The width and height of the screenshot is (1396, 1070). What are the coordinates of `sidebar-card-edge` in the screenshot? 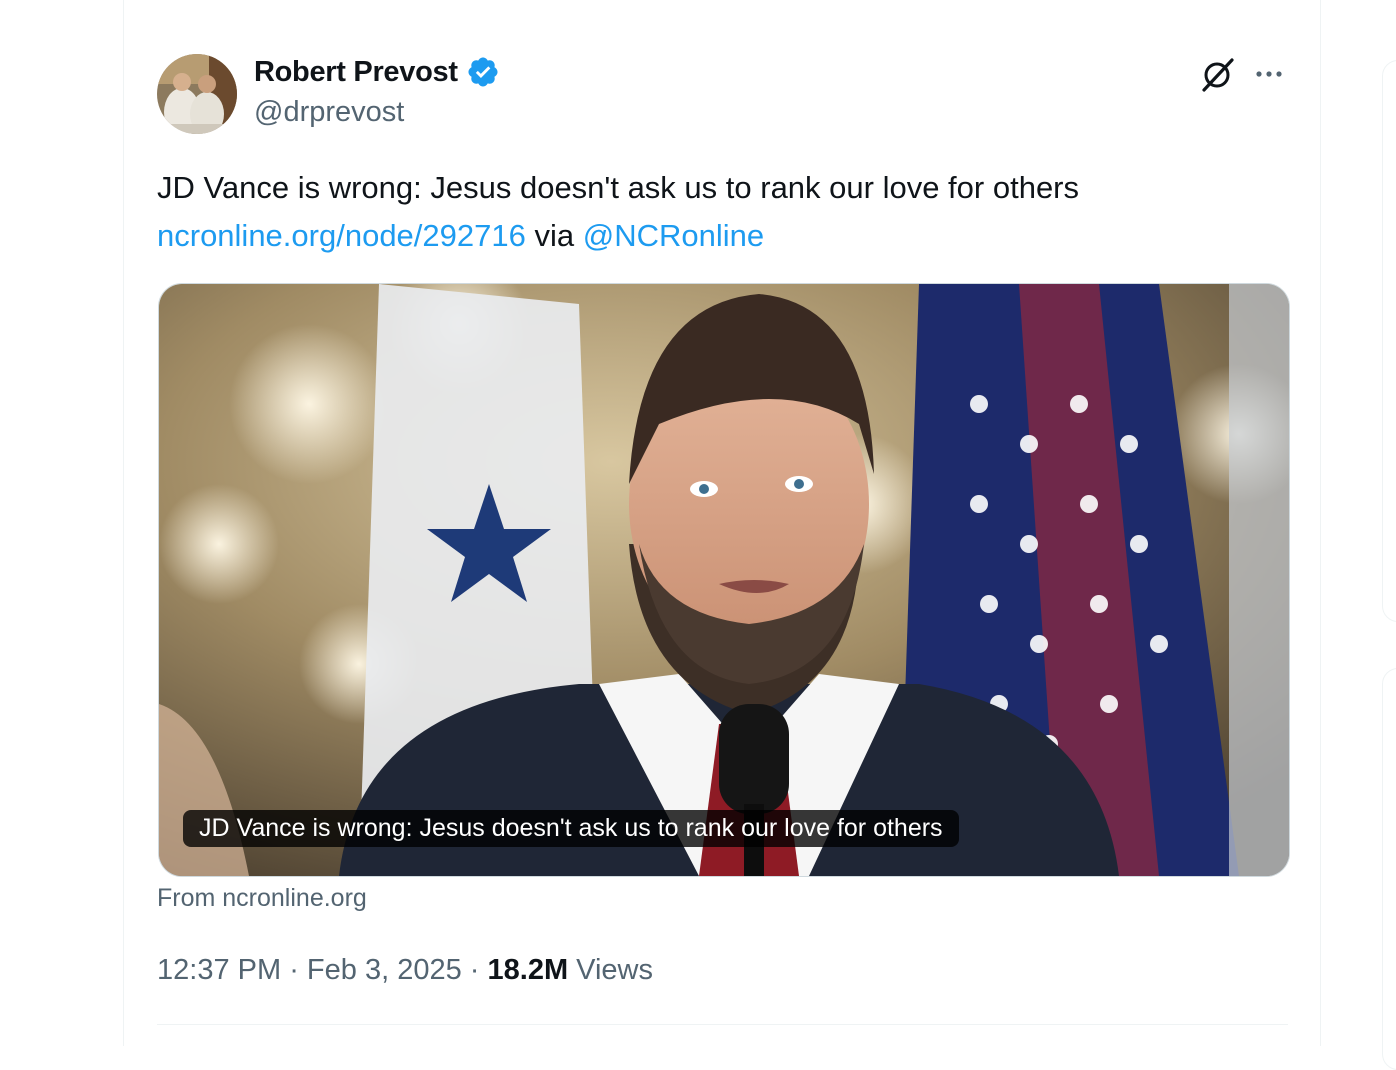 It's located at (1389, 341).